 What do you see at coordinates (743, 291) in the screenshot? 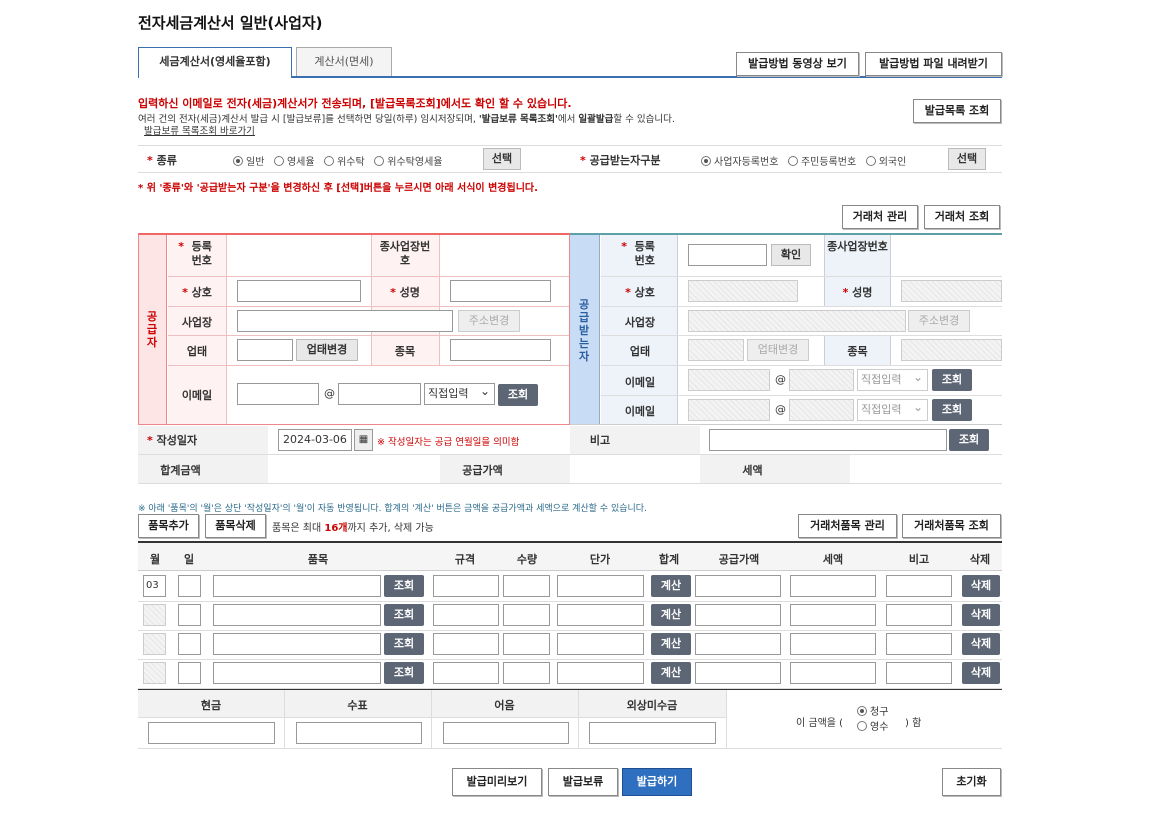
I see `receiver-company-input` at bounding box center [743, 291].